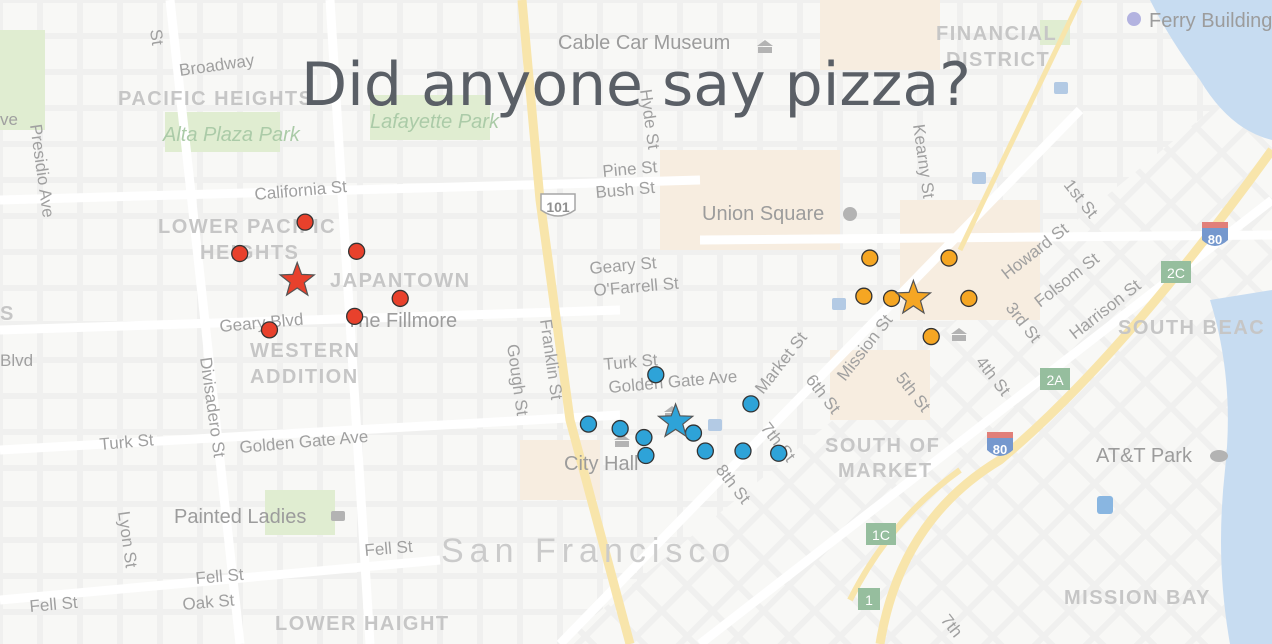 The height and width of the screenshot is (644, 1272). What do you see at coordinates (636, 85) in the screenshot?
I see `page-title: Did anyone say pizza?` at bounding box center [636, 85].